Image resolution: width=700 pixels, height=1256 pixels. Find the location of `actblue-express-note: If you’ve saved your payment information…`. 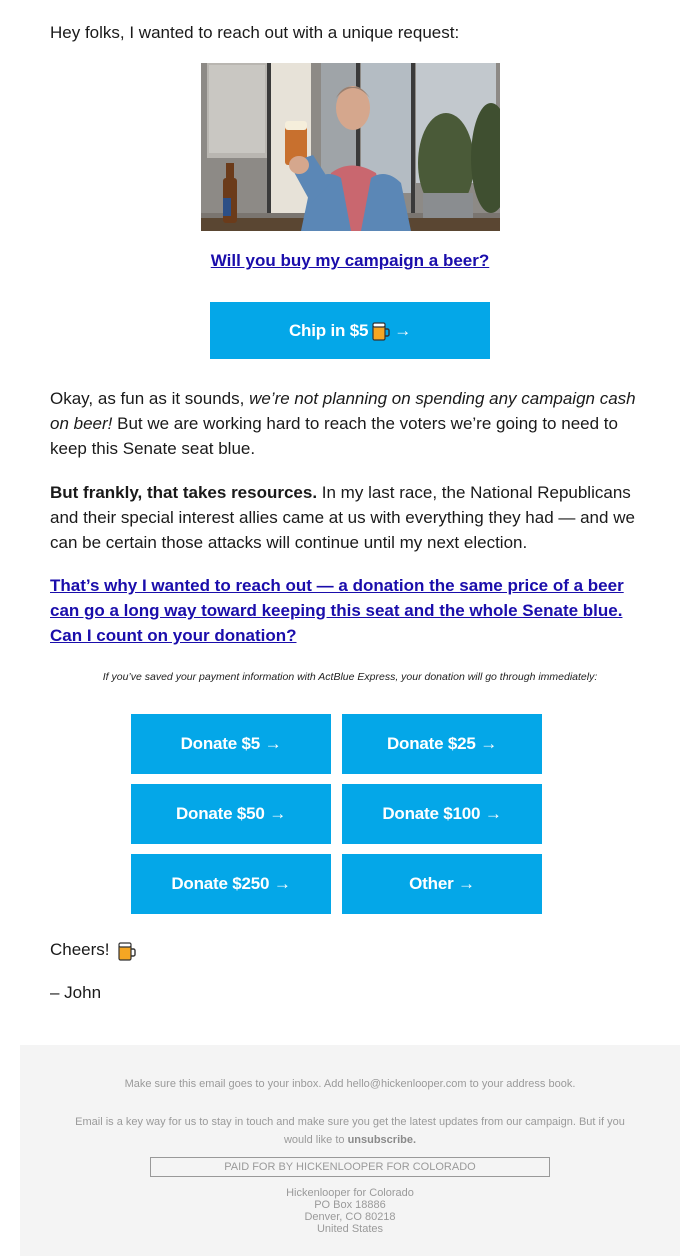

actblue-express-note: If you’ve saved your payment information… is located at coordinates (350, 677).